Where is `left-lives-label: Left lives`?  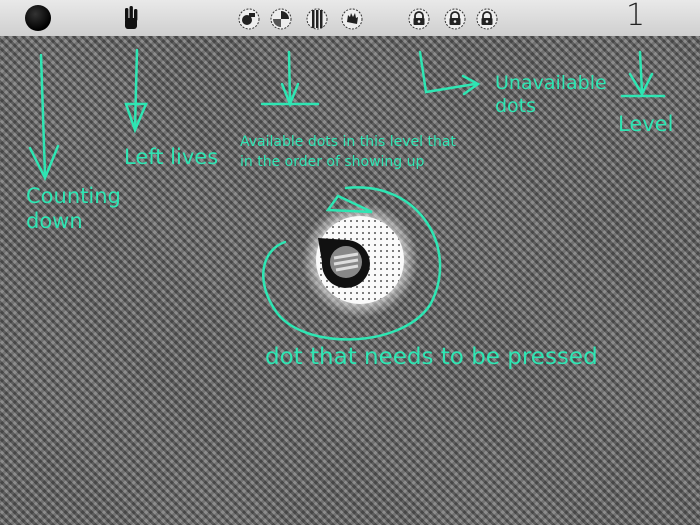 left-lives-label: Left lives is located at coordinates (171, 157).